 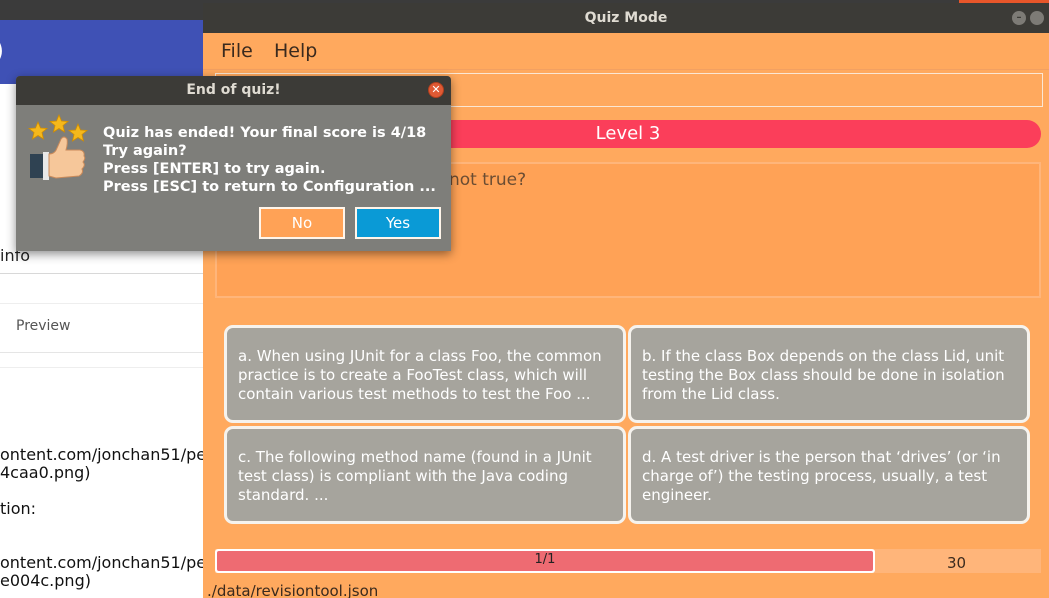 I want to click on status-bar-path: ./data/revisiontool.json, so click(x=293, y=590).